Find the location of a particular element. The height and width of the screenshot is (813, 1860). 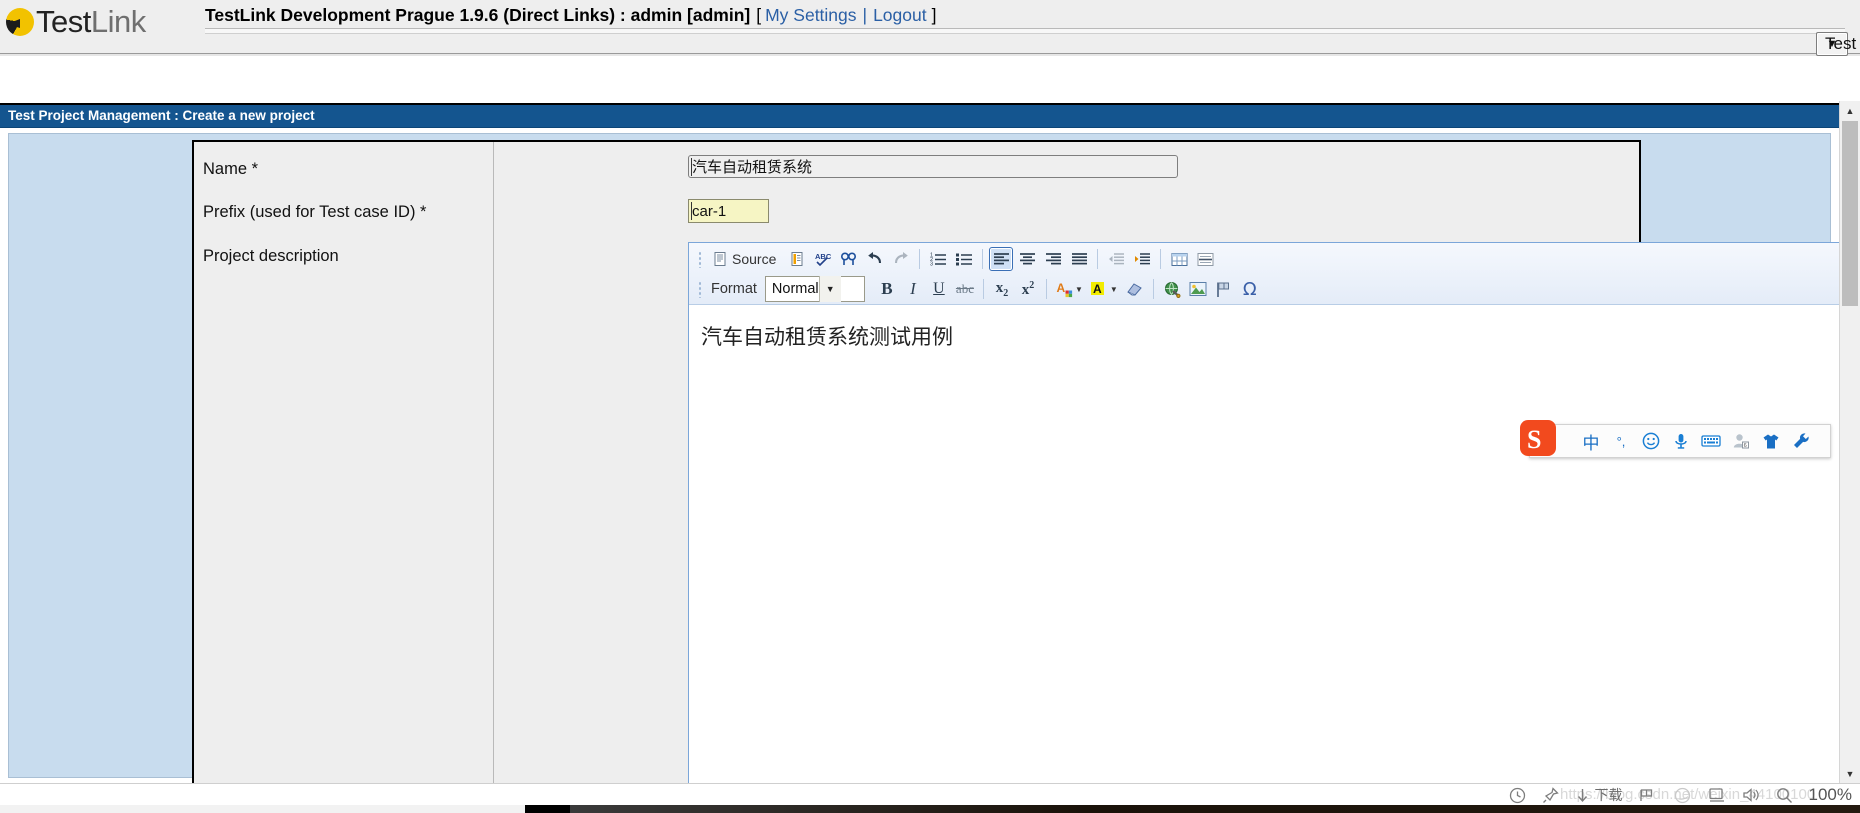

testlink-logo: TestLink is located at coordinates (76, 22).